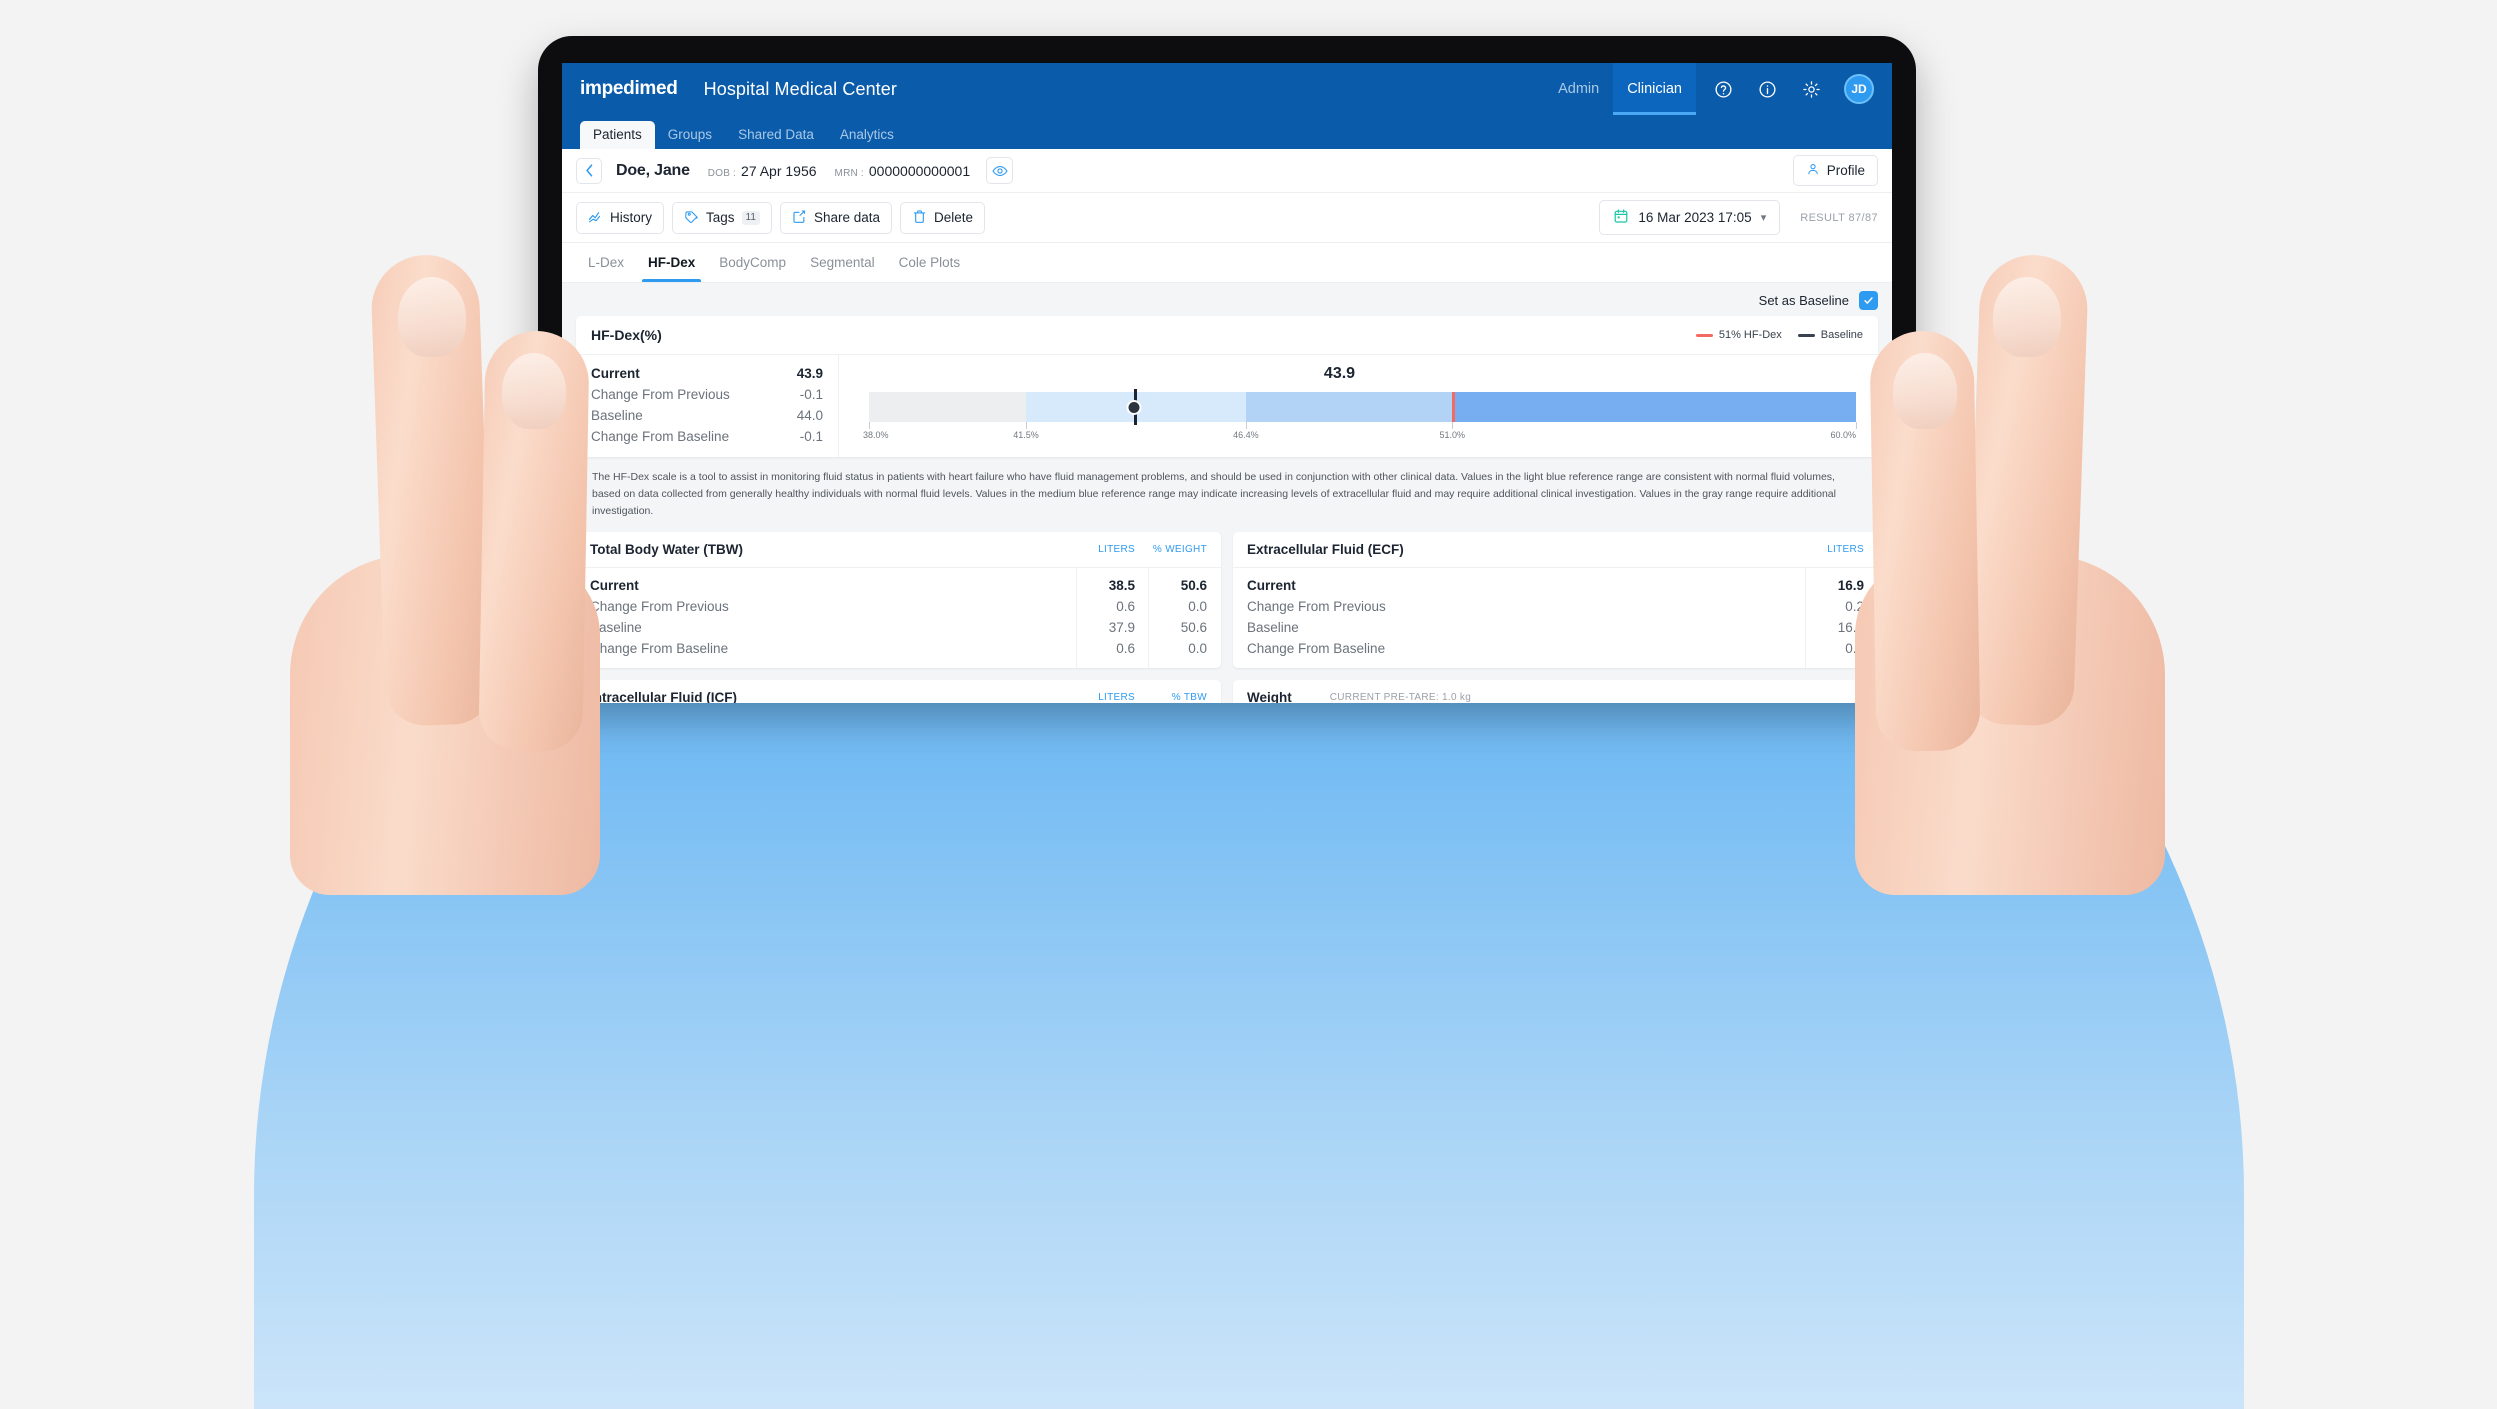 The width and height of the screenshot is (2497, 1409). What do you see at coordinates (1806, 335) in the screenshot?
I see `legend-swatch-baseline` at bounding box center [1806, 335].